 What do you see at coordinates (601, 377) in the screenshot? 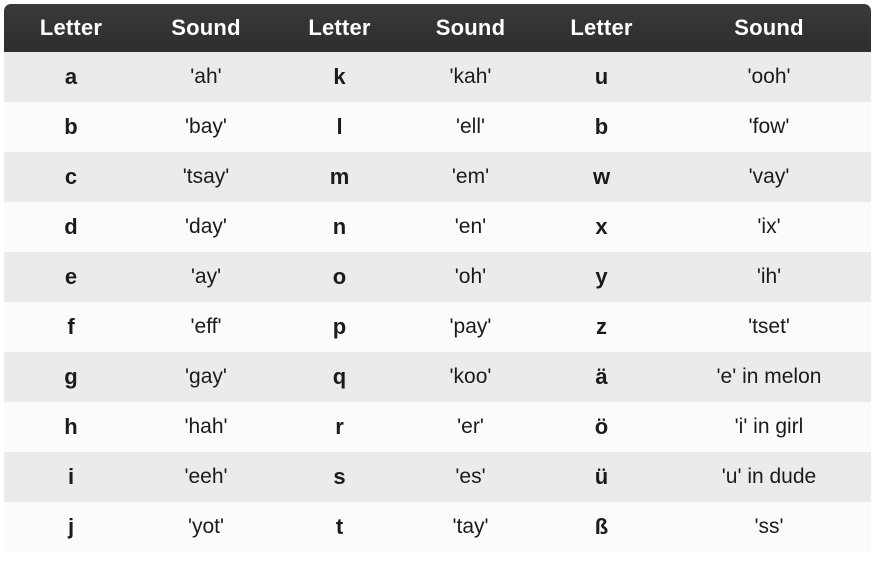
I see `letter-cell: ä` at bounding box center [601, 377].